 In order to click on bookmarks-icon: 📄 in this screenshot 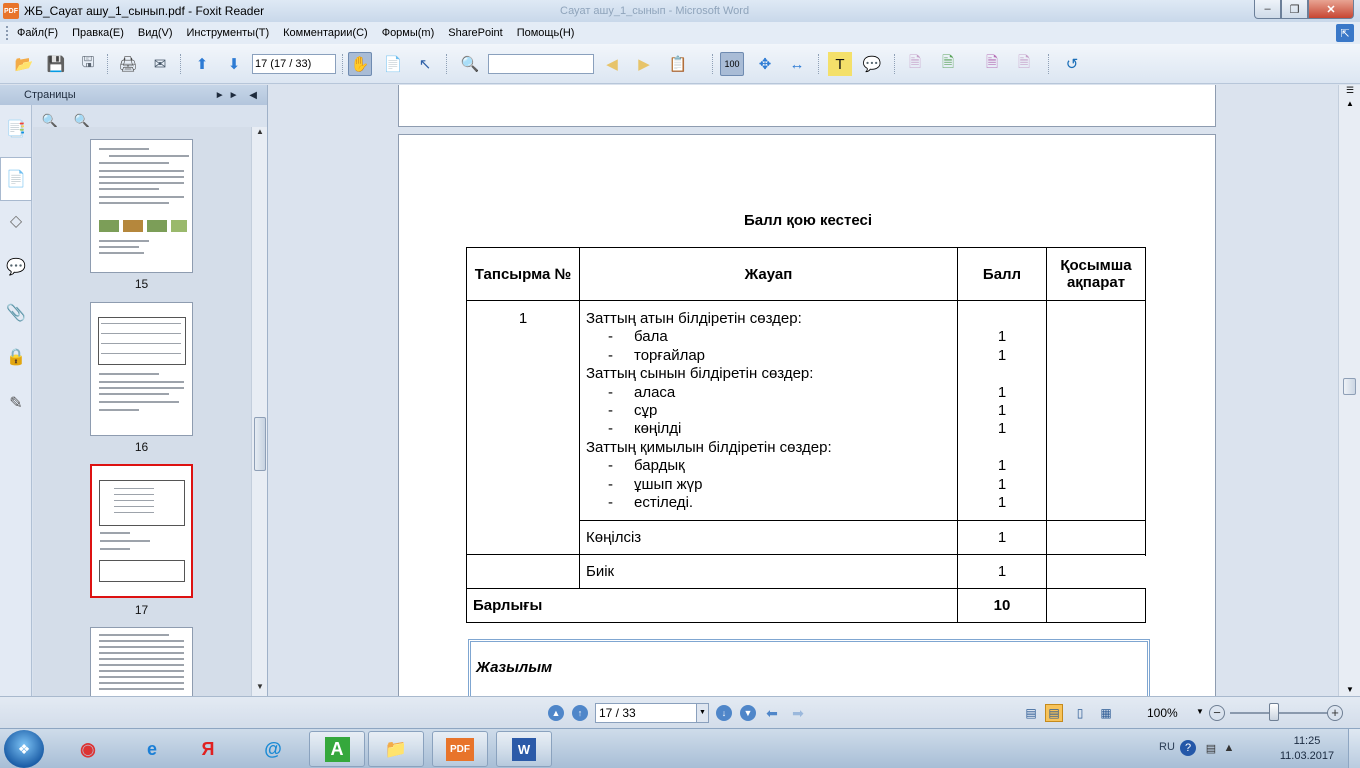, I will do `click(16, 179)`.